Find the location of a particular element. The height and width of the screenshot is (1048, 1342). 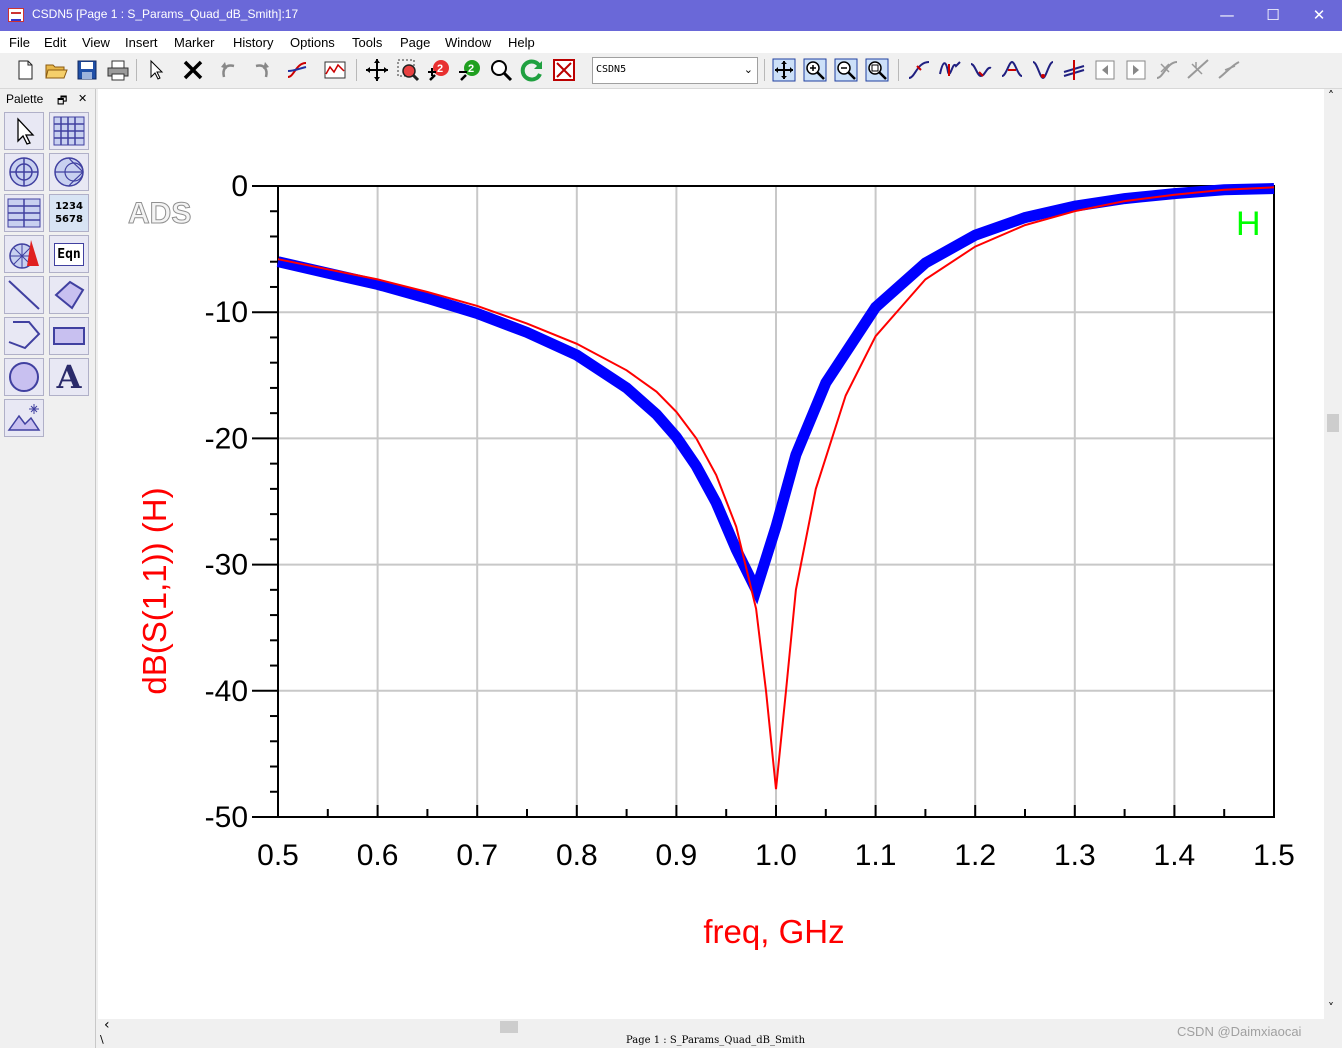

print-icon is located at coordinates (118, 70).